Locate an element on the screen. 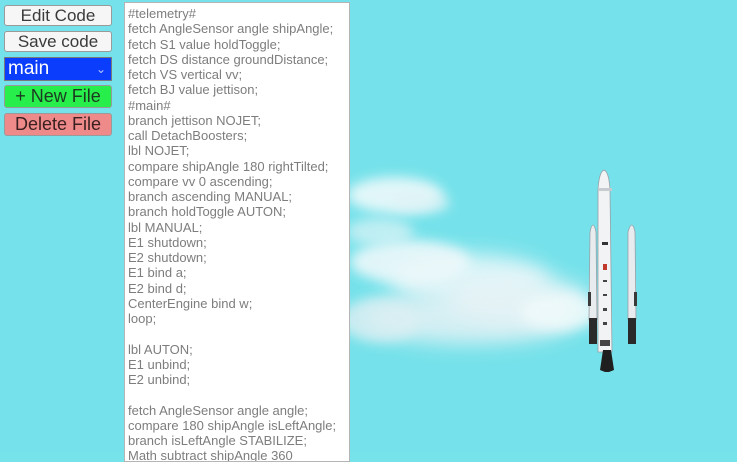 The height and width of the screenshot is (462, 737). right-booster is located at coordinates (632, 284).